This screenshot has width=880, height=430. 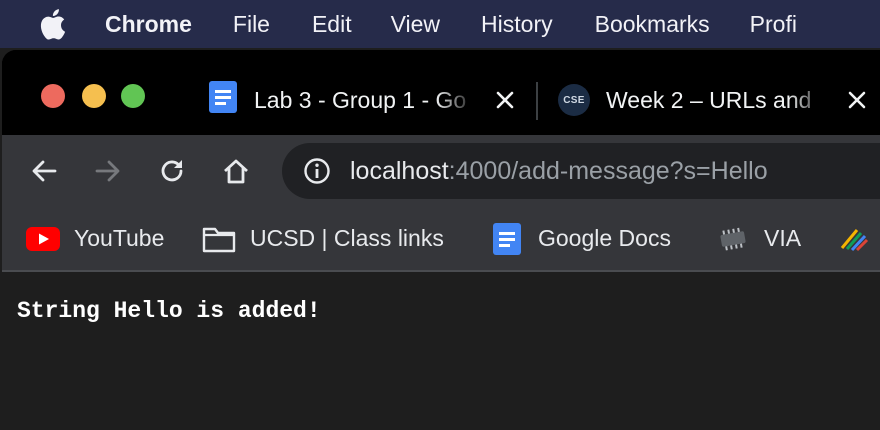 What do you see at coordinates (133, 96) in the screenshot?
I see `fullscreen-window-button` at bounding box center [133, 96].